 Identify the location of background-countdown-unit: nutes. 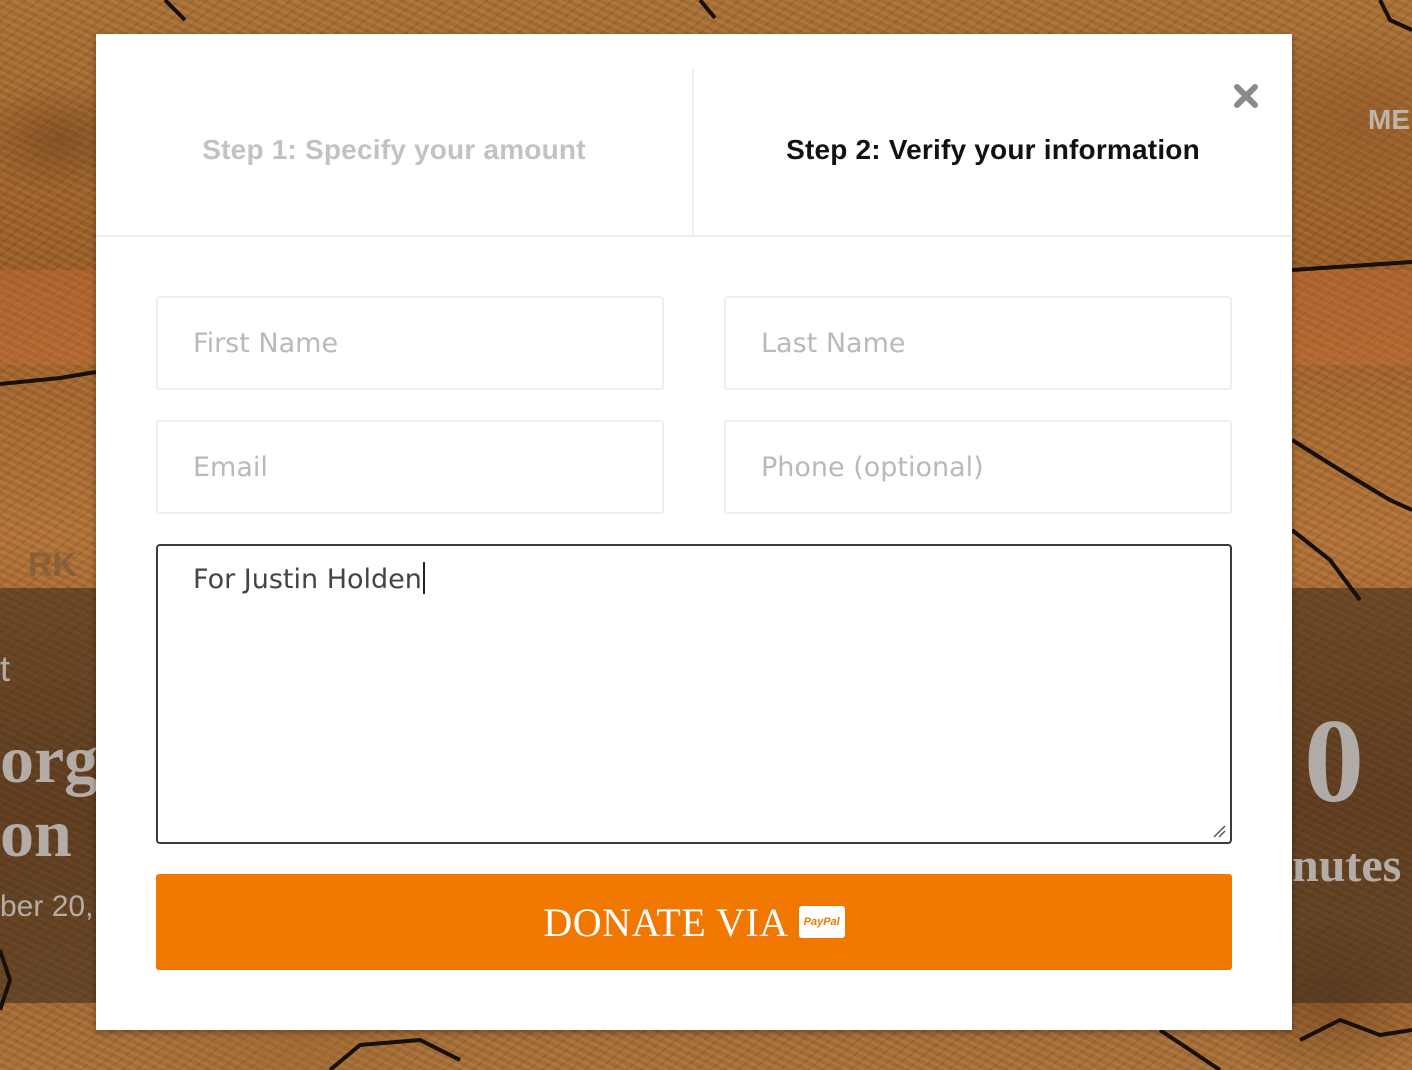
(1347, 865).